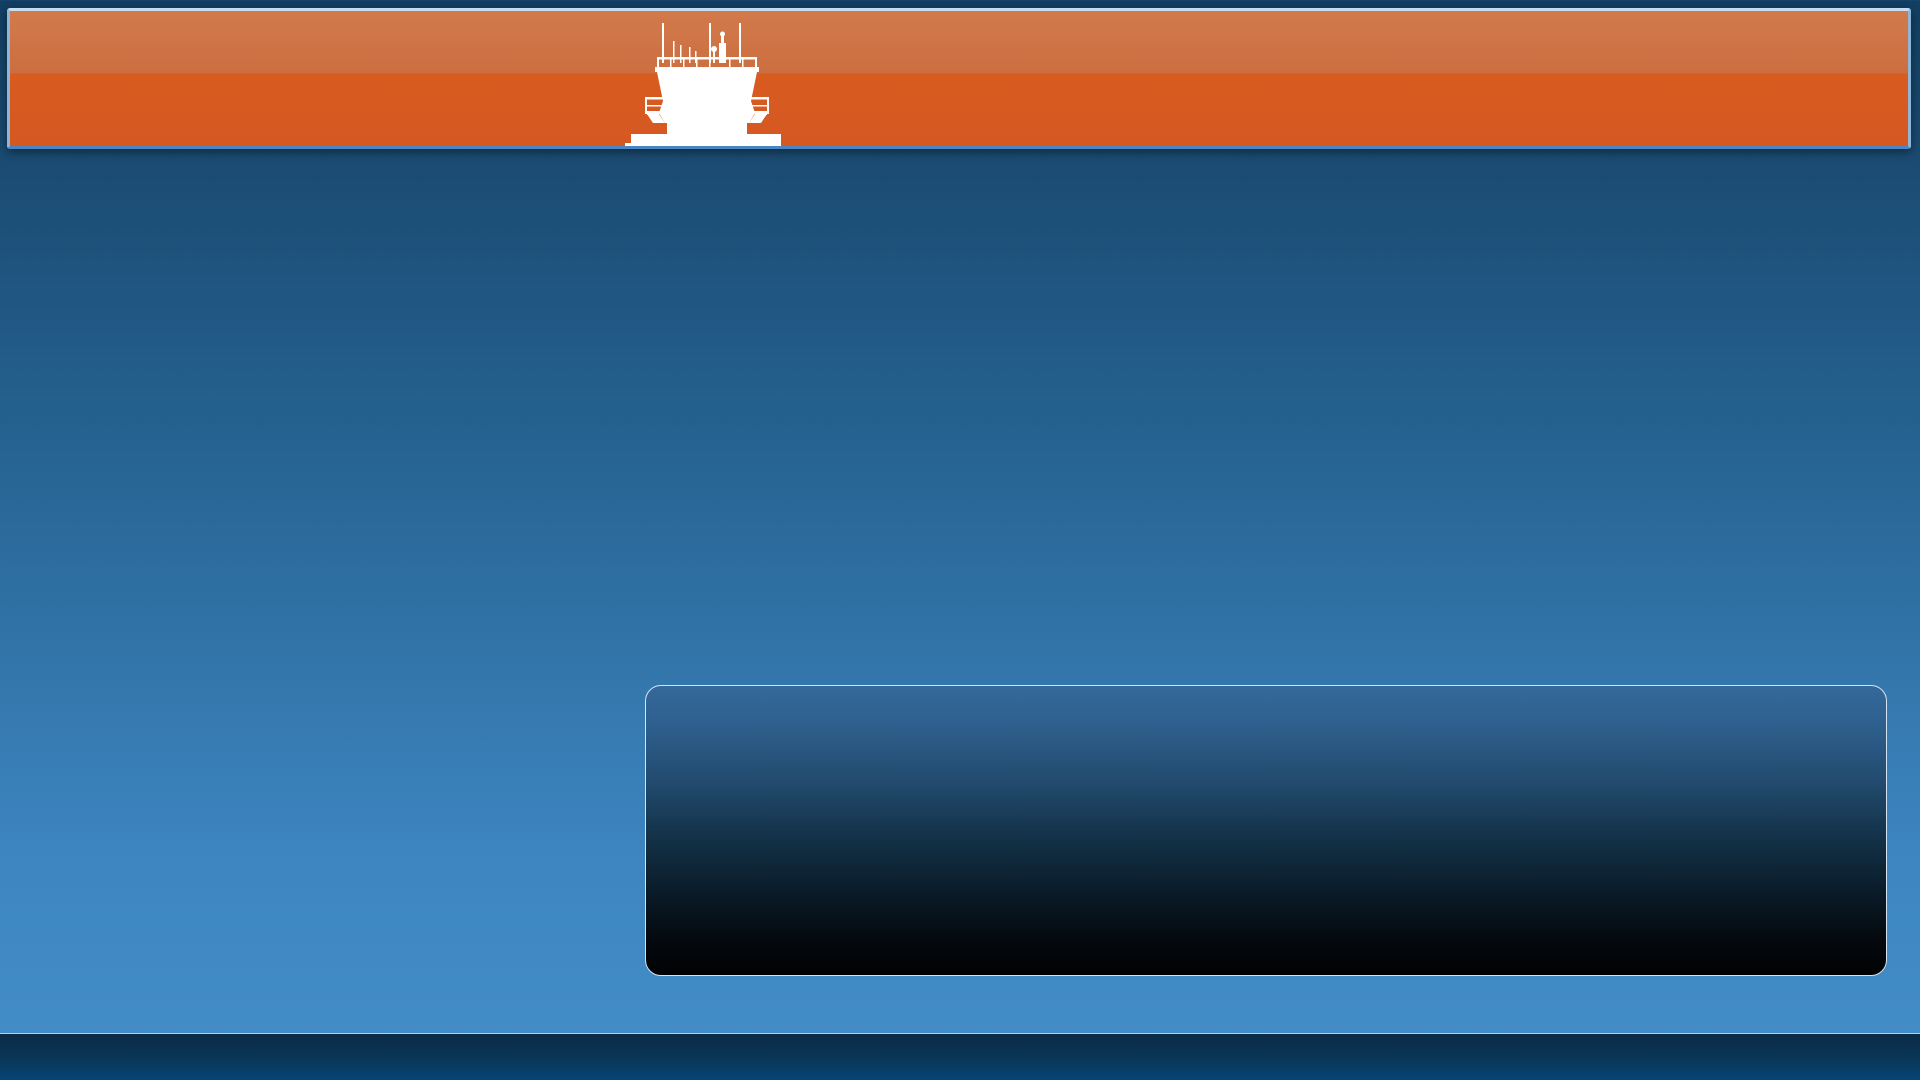 The height and width of the screenshot is (1080, 1920). I want to click on footer-bar, so click(960, 1056).